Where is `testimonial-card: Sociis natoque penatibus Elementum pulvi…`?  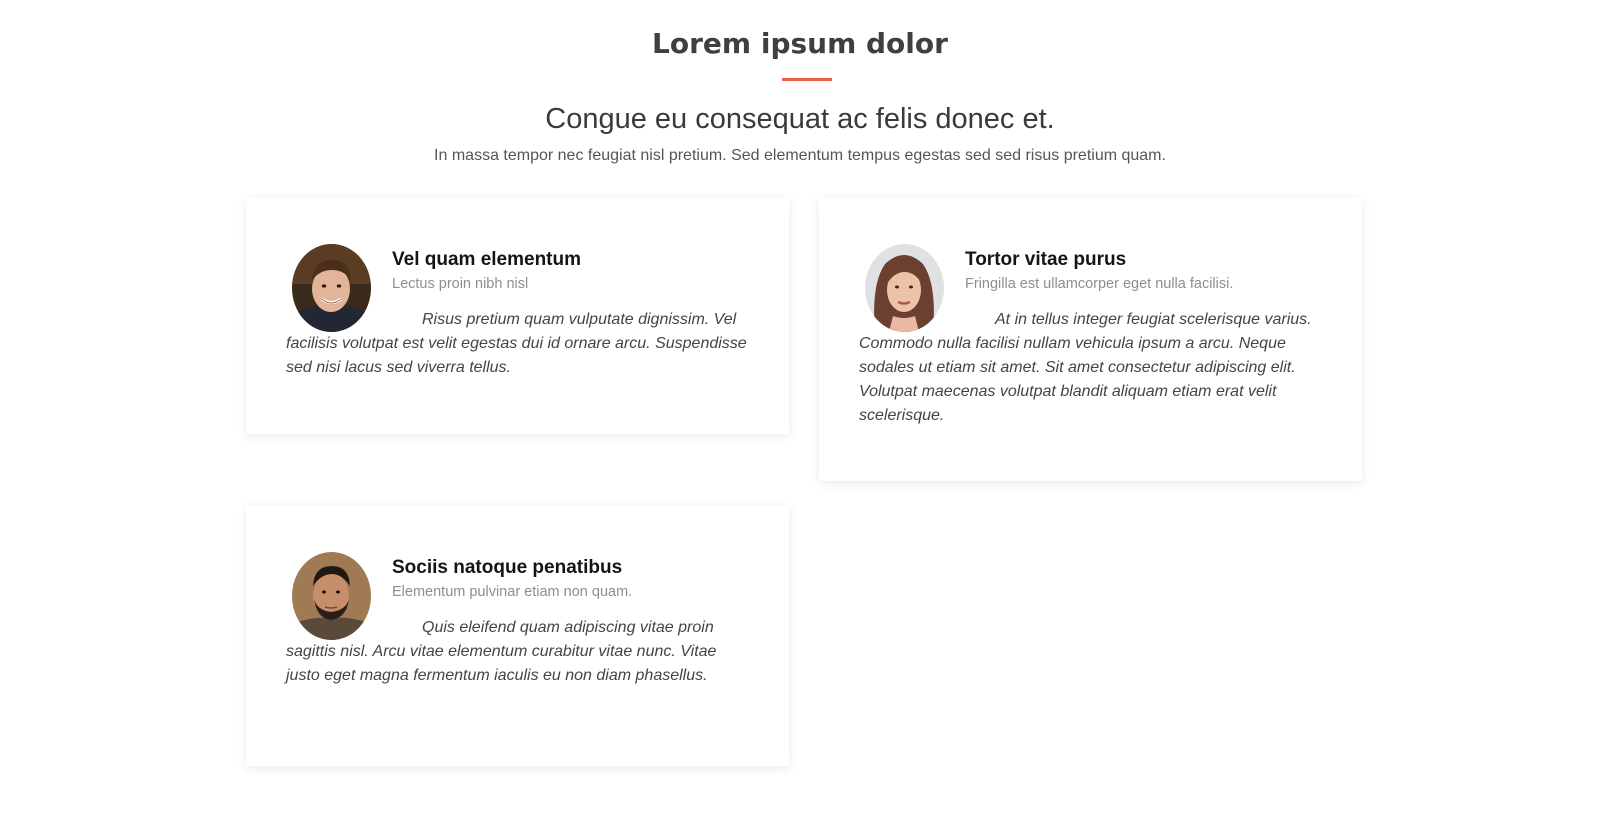 testimonial-card: Sociis natoque penatibus Elementum pulvi… is located at coordinates (517, 636).